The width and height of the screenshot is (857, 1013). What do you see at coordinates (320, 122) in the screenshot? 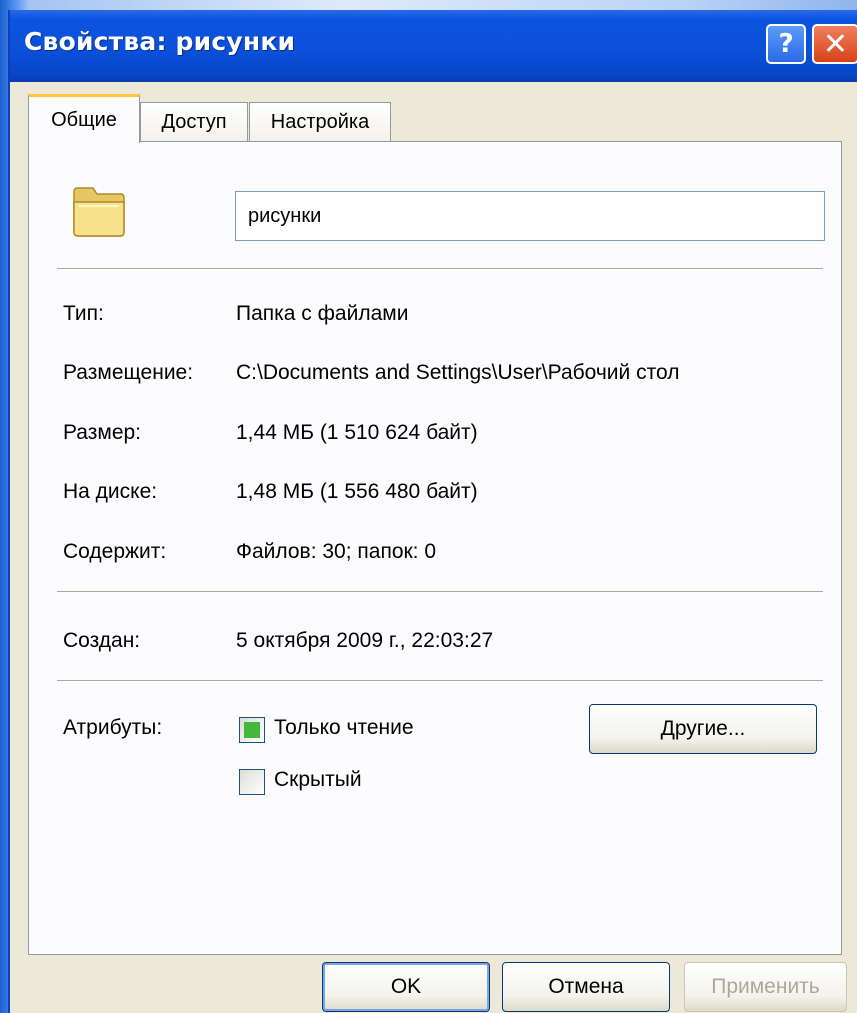
I see `tab-customize: Настройка` at bounding box center [320, 122].